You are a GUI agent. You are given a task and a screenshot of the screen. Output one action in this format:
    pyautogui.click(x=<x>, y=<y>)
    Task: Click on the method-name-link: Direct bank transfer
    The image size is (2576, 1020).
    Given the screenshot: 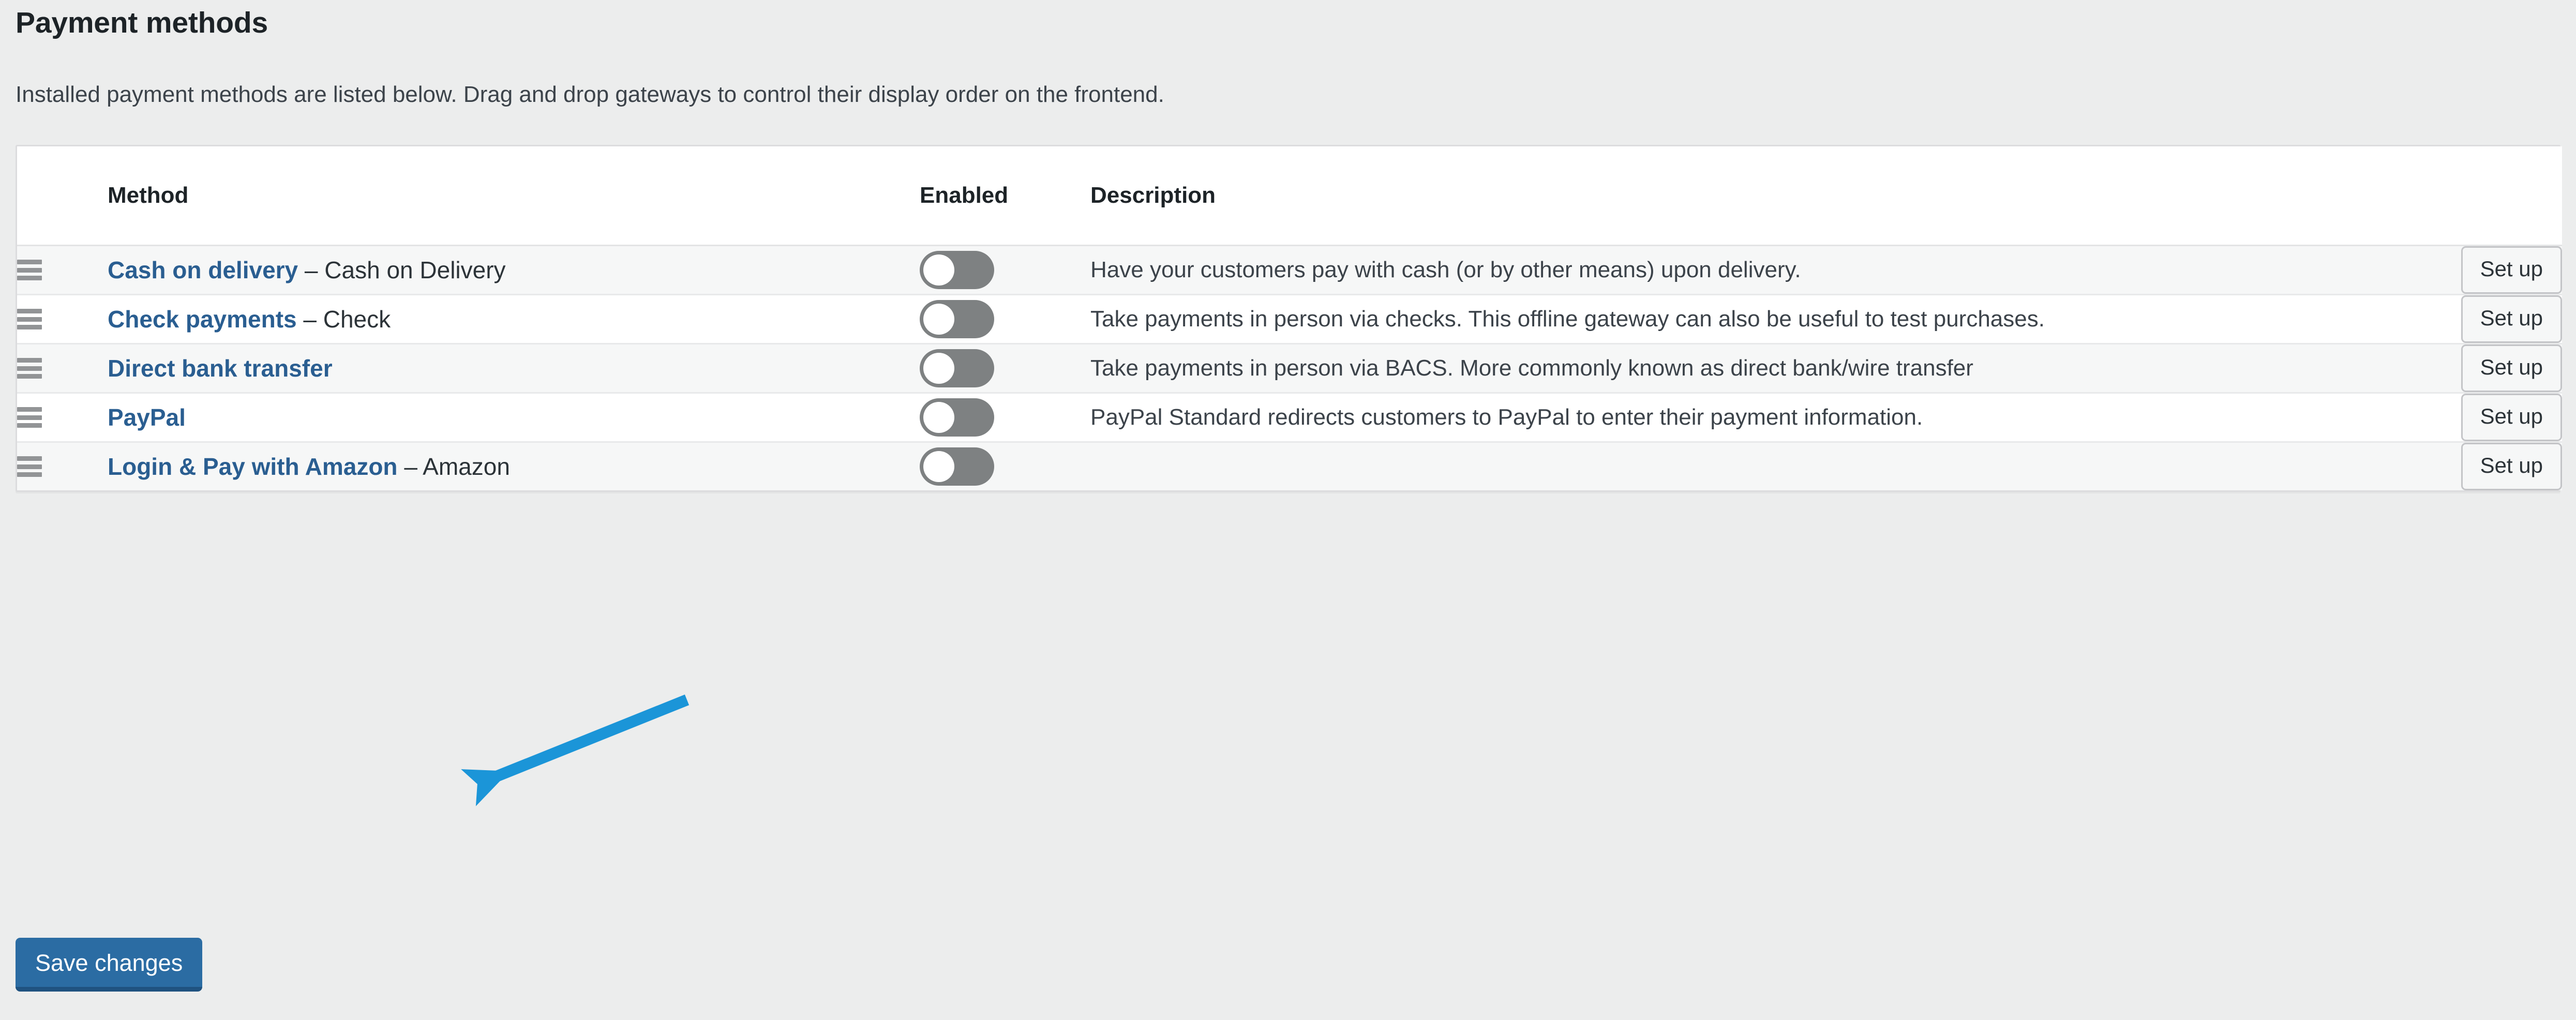 What is the action you would take?
    pyautogui.click(x=220, y=369)
    